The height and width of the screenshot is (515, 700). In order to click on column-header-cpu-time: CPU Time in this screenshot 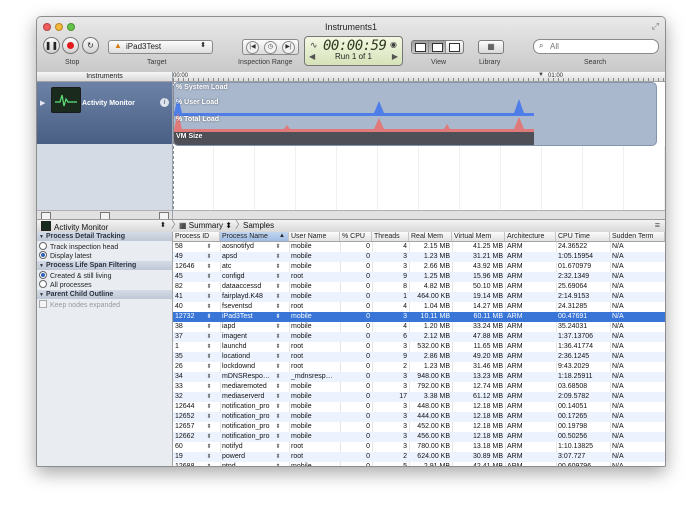, I will do `click(583, 236)`.